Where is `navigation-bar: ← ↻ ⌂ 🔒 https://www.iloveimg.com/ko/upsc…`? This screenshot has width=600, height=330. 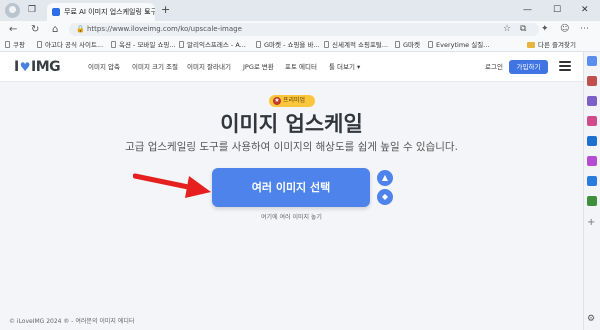
navigation-bar: ← ↻ ⌂ 🔒 https://www.iloveimg.com/ko/upsc… is located at coordinates (300, 29).